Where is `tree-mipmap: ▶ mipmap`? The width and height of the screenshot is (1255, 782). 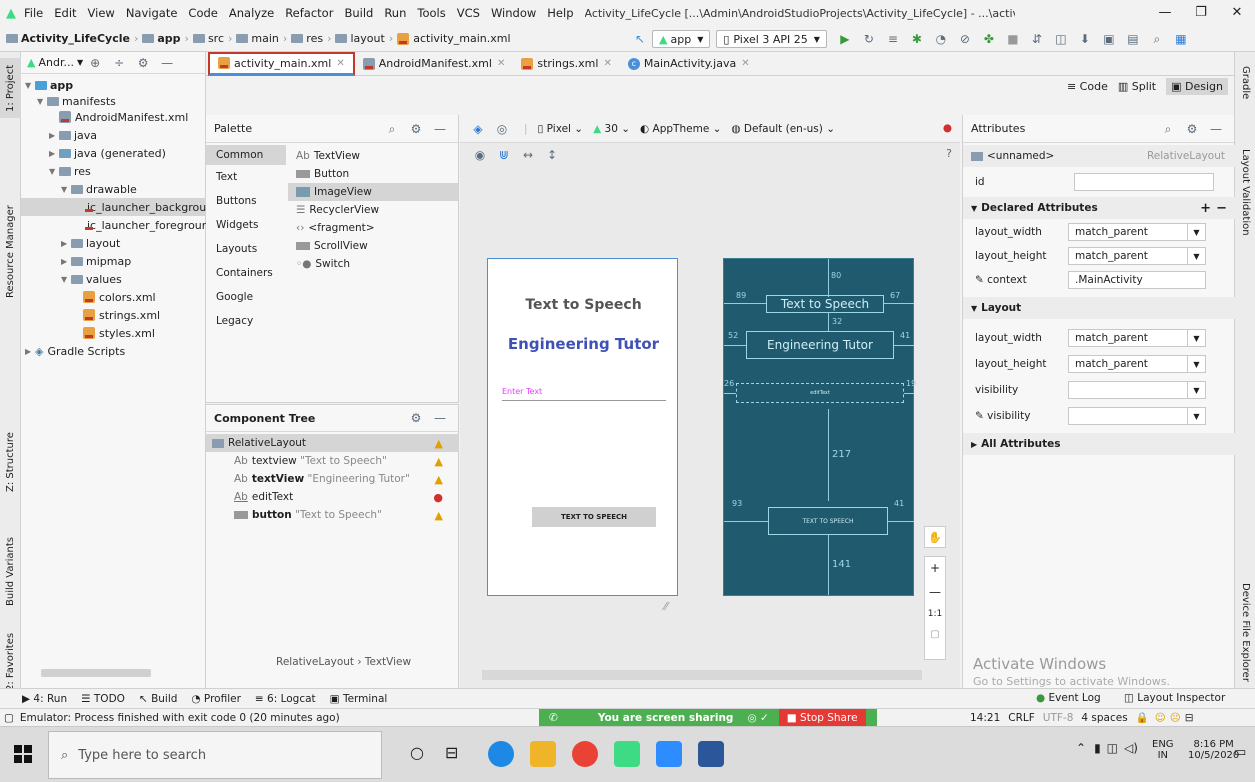
tree-mipmap: ▶ mipmap is located at coordinates (96, 261).